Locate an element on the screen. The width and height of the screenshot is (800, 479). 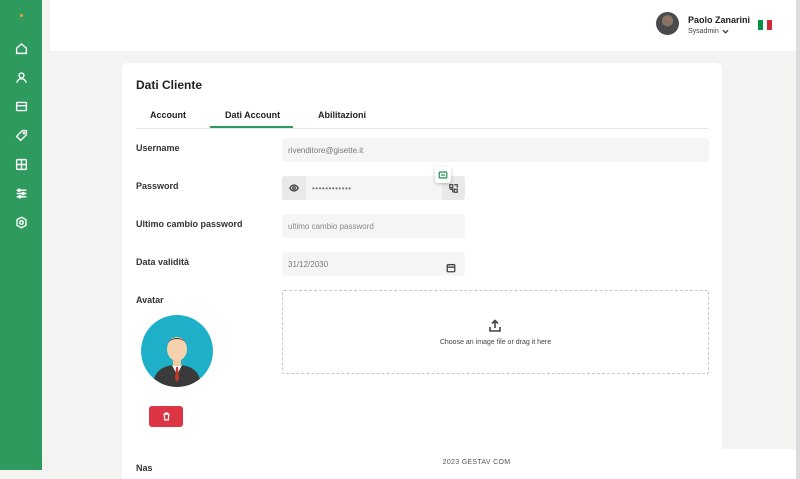
logo is located at coordinates (21, 15).